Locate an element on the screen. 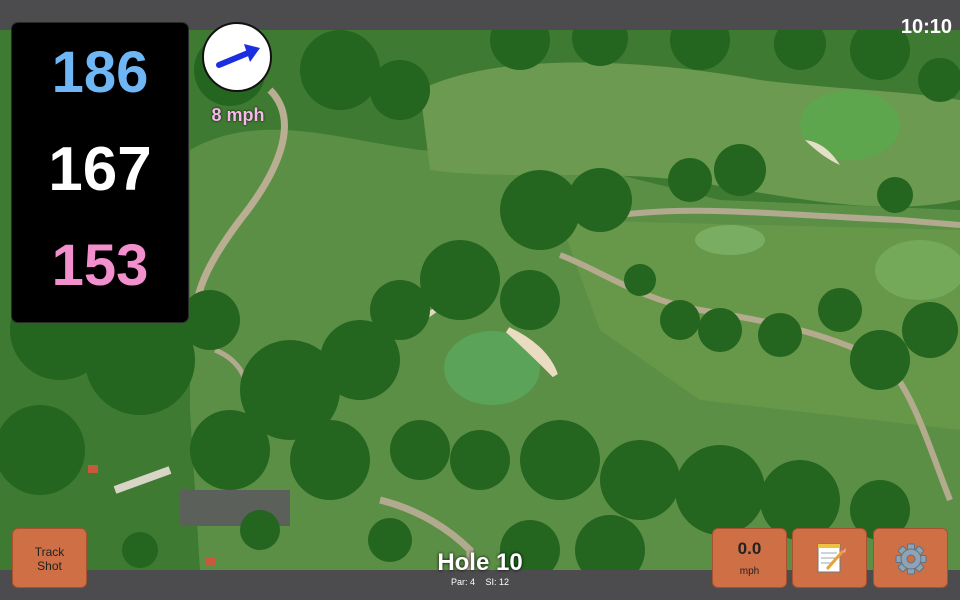 Image resolution: width=960 pixels, height=600 pixels. front-distance: 153 is located at coordinates (100, 265).